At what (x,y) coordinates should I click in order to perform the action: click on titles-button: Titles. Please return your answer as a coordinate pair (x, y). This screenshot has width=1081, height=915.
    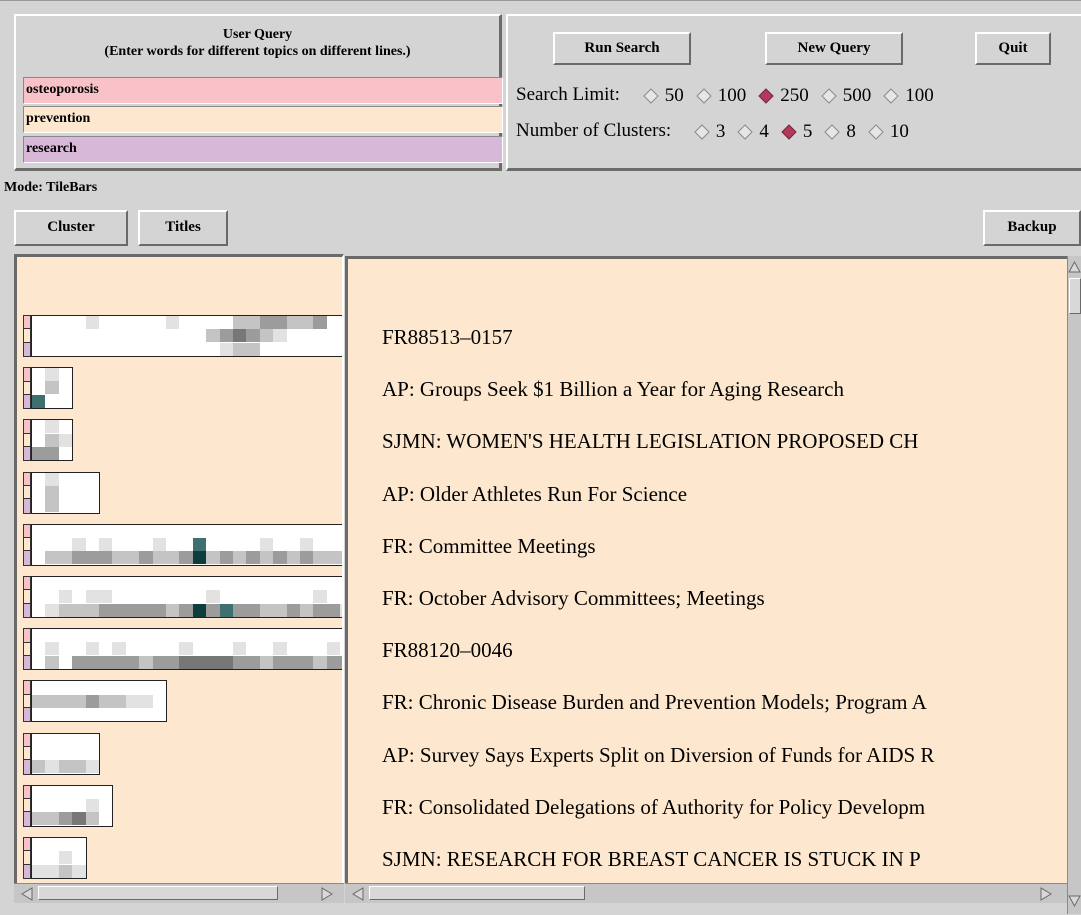
    Looking at the image, I should click on (183, 228).